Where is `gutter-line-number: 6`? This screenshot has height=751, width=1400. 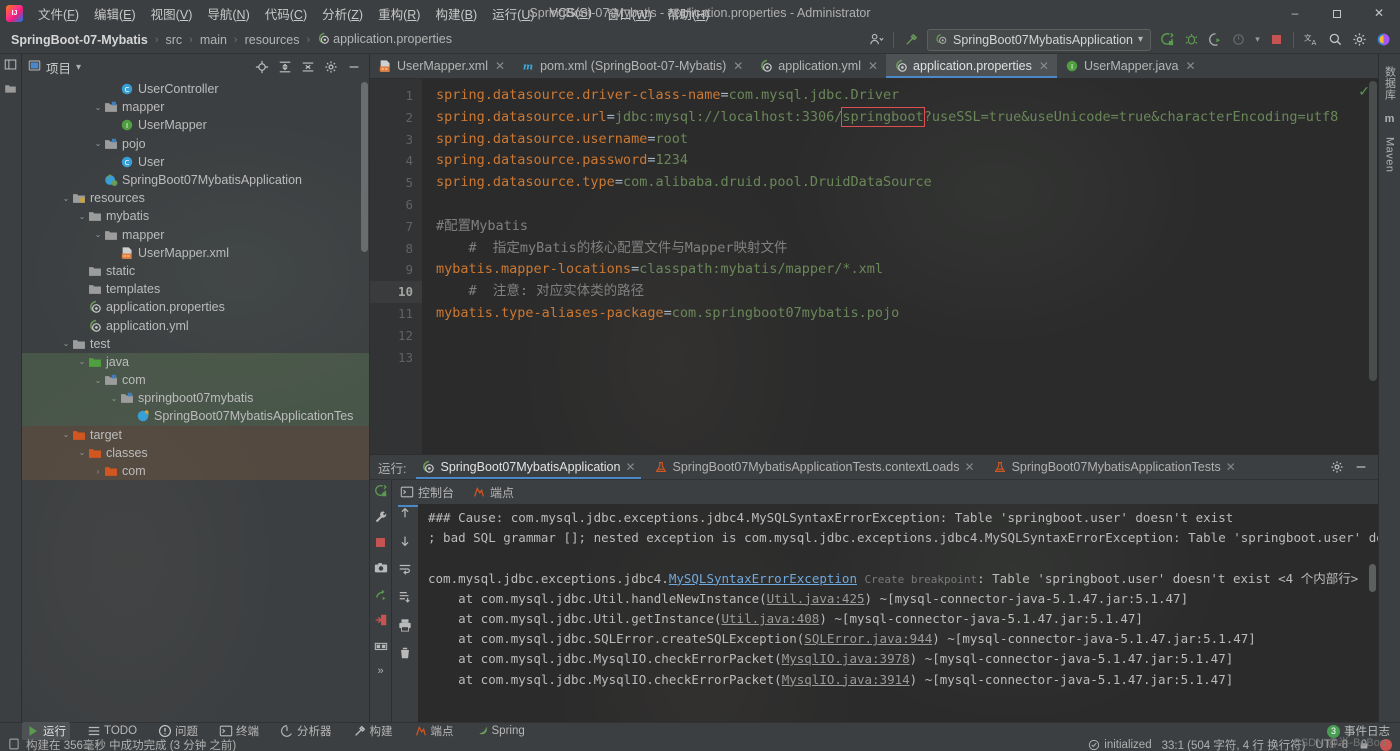
gutter-line-number: 6 is located at coordinates (396, 205).